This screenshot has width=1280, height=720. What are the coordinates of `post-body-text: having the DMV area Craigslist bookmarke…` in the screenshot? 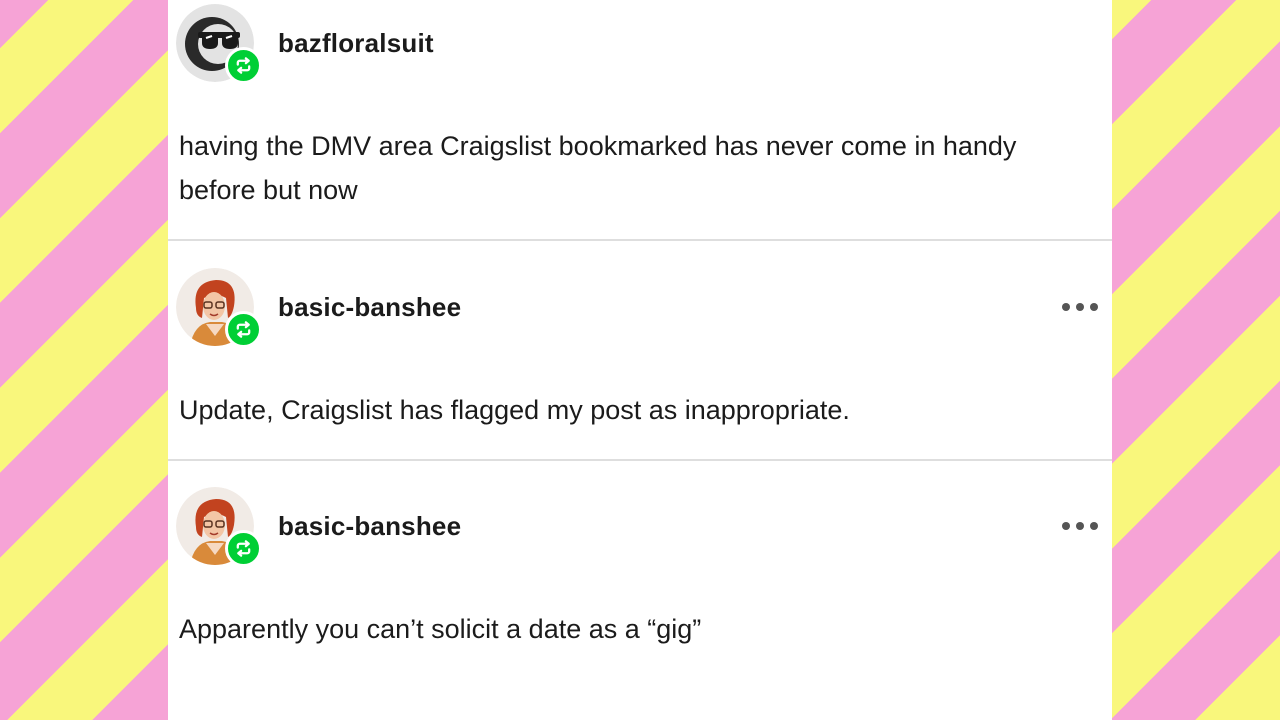 It's located at (598, 168).